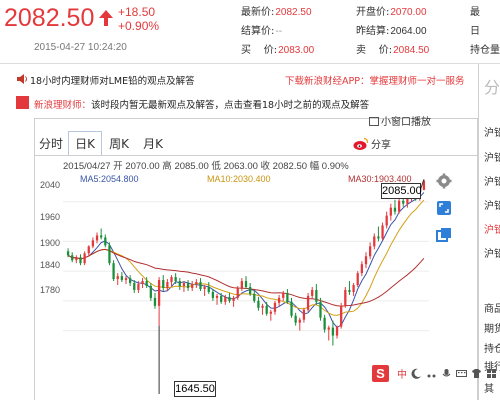  I want to click on right-col-link-active: 沪铅, so click(492, 228).